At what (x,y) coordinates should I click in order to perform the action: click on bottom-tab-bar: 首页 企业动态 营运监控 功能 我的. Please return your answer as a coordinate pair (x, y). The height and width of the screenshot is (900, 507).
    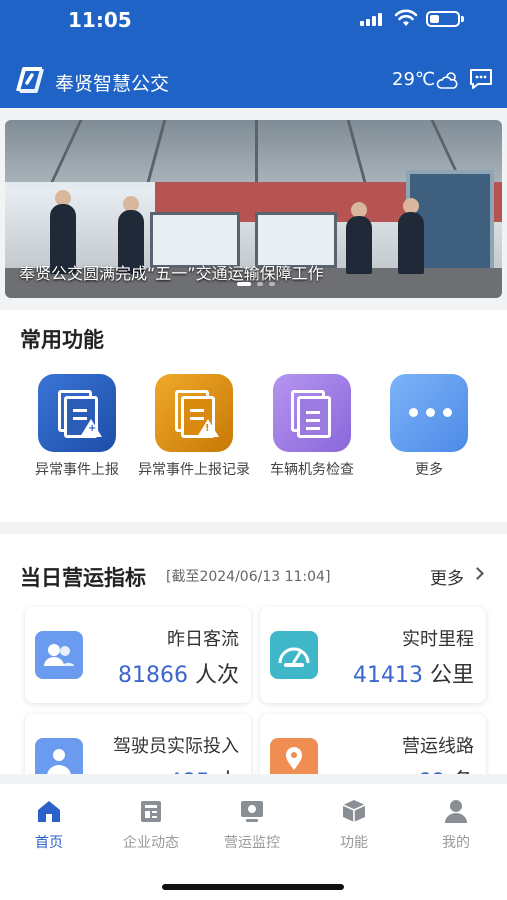
    Looking at the image, I should click on (253, 842).